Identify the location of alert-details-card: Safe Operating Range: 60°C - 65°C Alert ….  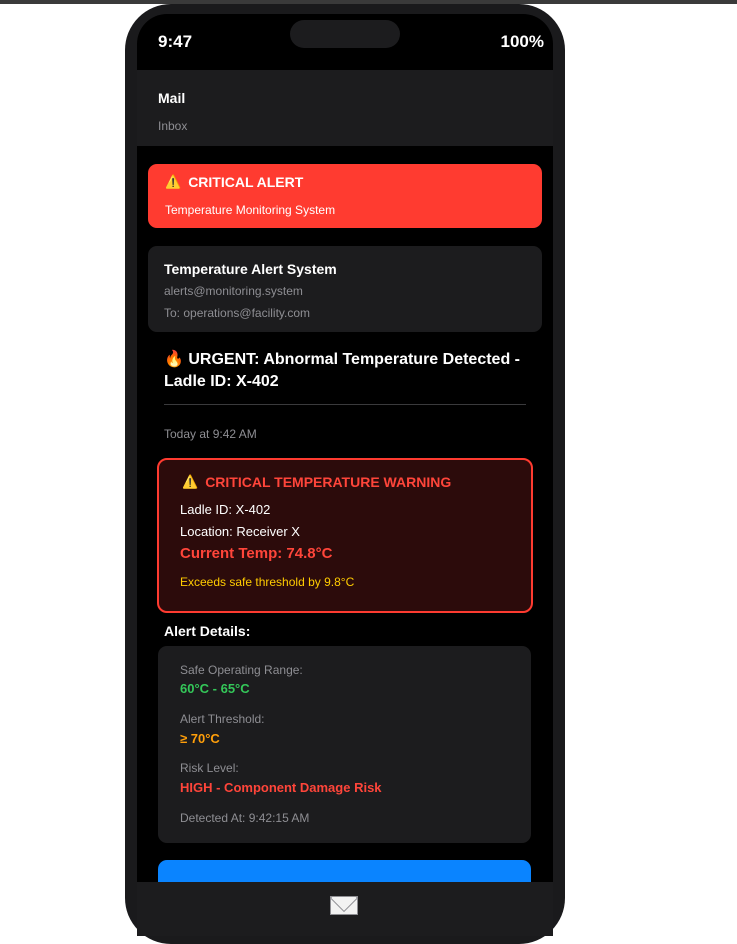
(344, 744).